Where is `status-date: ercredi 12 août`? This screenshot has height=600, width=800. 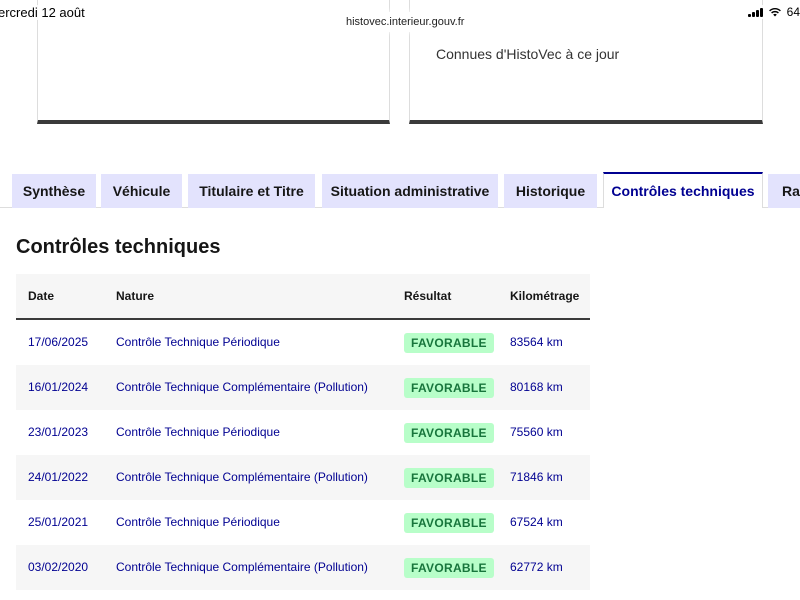
status-date: ercredi 12 août is located at coordinates (44, 12).